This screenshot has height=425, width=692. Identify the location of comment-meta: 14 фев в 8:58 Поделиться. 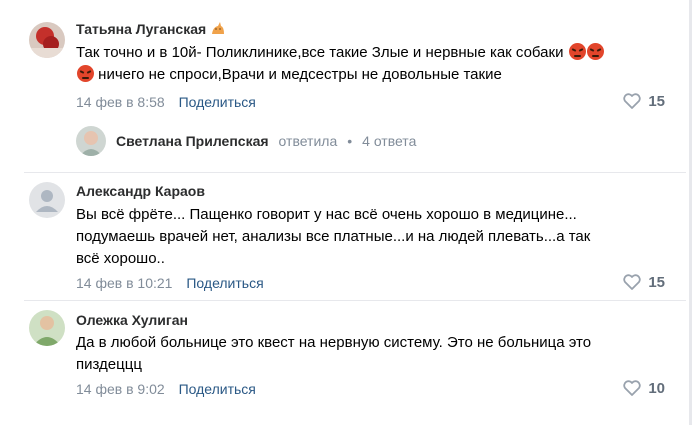
(166, 102).